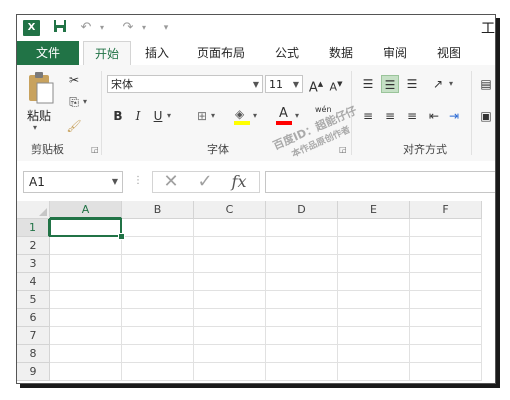 The width and height of the screenshot is (510, 400). Describe the element at coordinates (221, 53) in the screenshot. I see `tab-page-layout: 页面布局` at that location.